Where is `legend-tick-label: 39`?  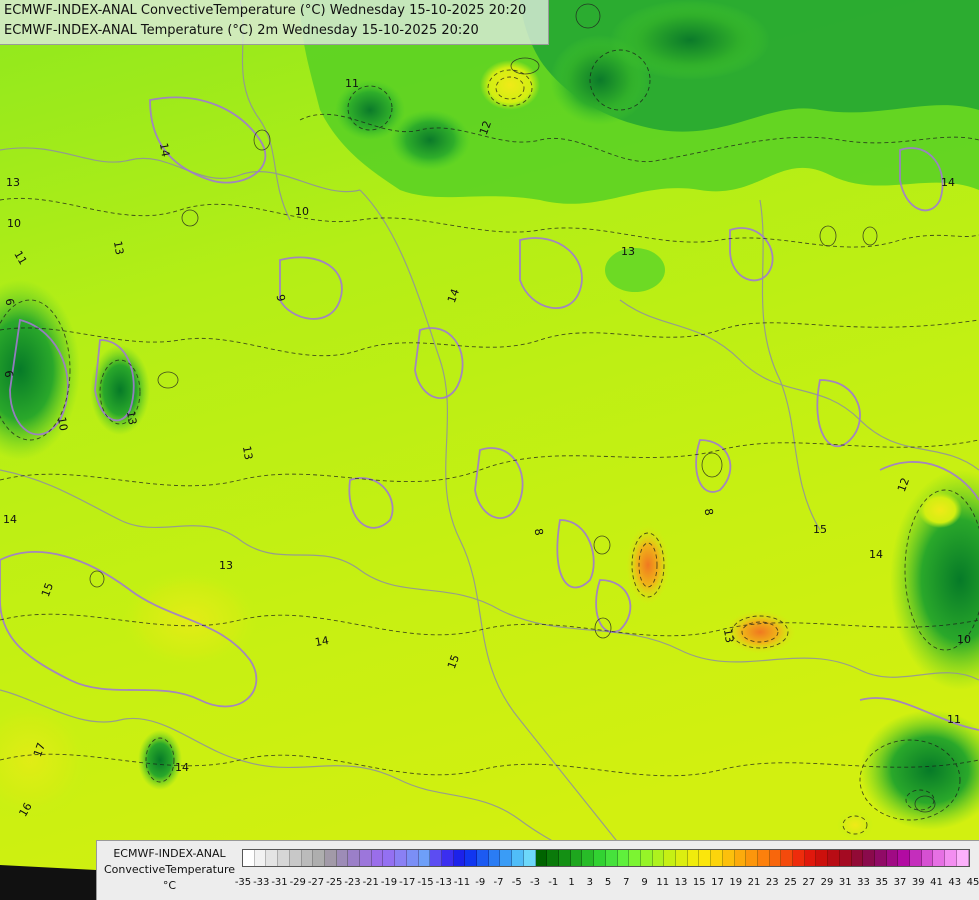 legend-tick-label: 39 is located at coordinates (918, 882).